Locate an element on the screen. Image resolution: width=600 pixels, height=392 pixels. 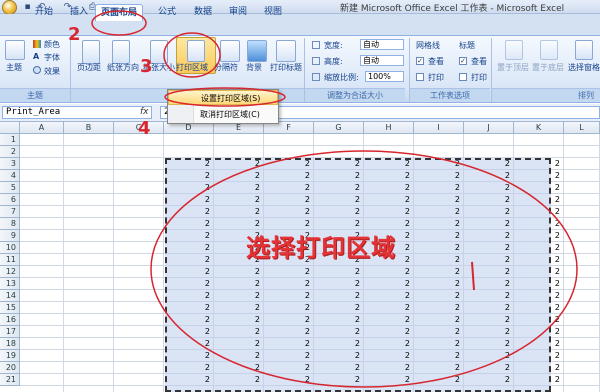
themes-button: 主题 is located at coordinates (14, 67).